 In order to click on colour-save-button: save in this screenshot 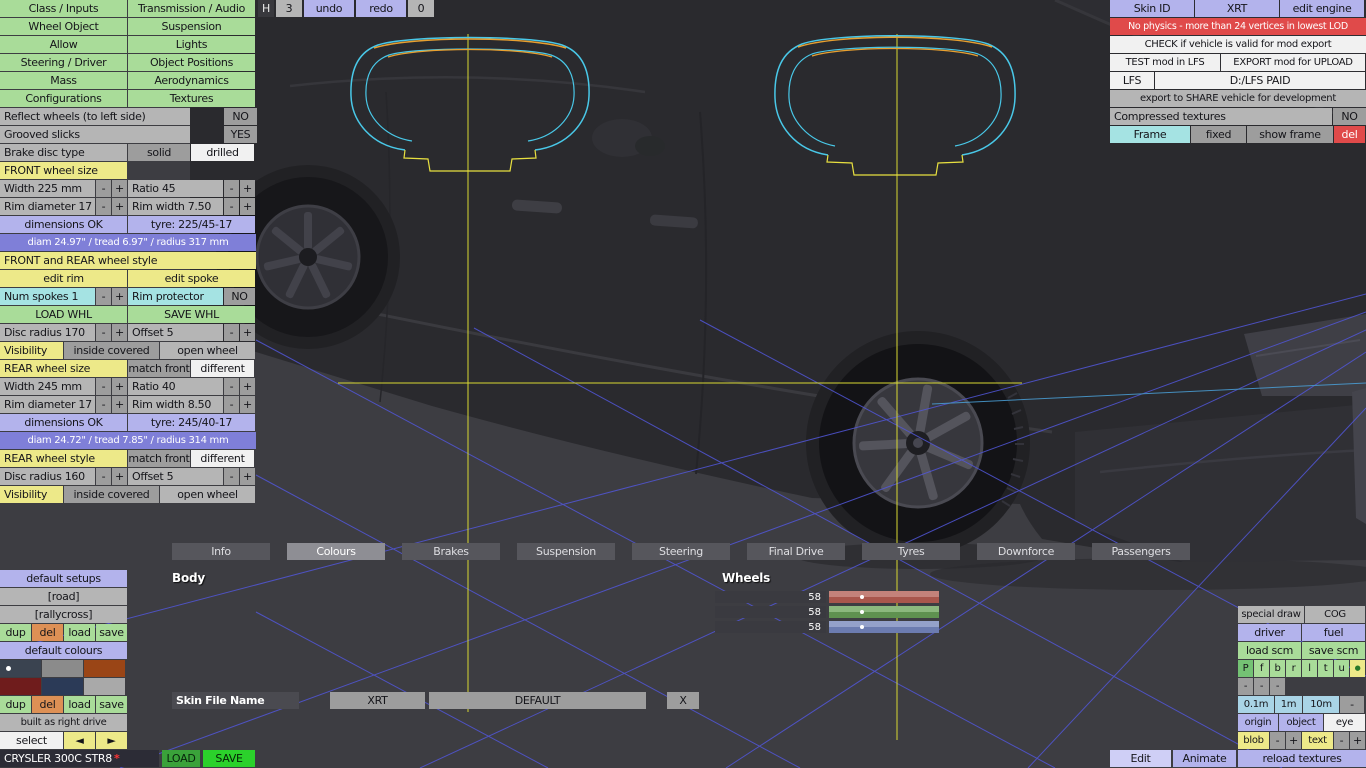, I will do `click(111, 704)`.